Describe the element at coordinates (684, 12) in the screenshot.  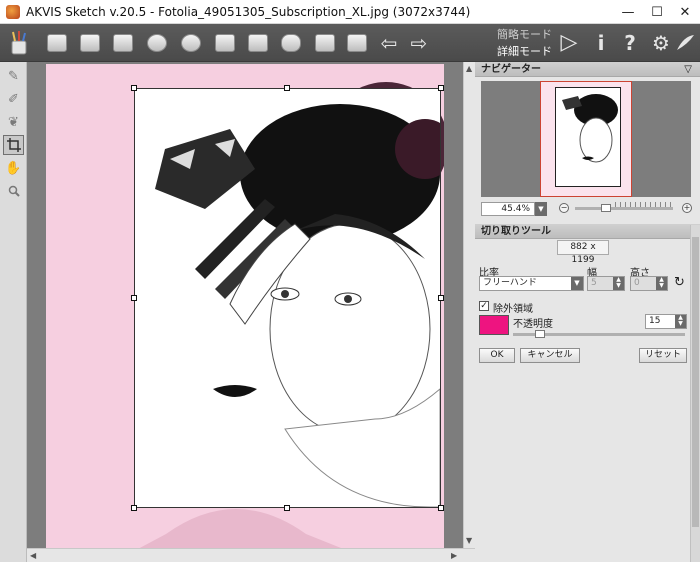
I see `close-button: ✕` at that location.